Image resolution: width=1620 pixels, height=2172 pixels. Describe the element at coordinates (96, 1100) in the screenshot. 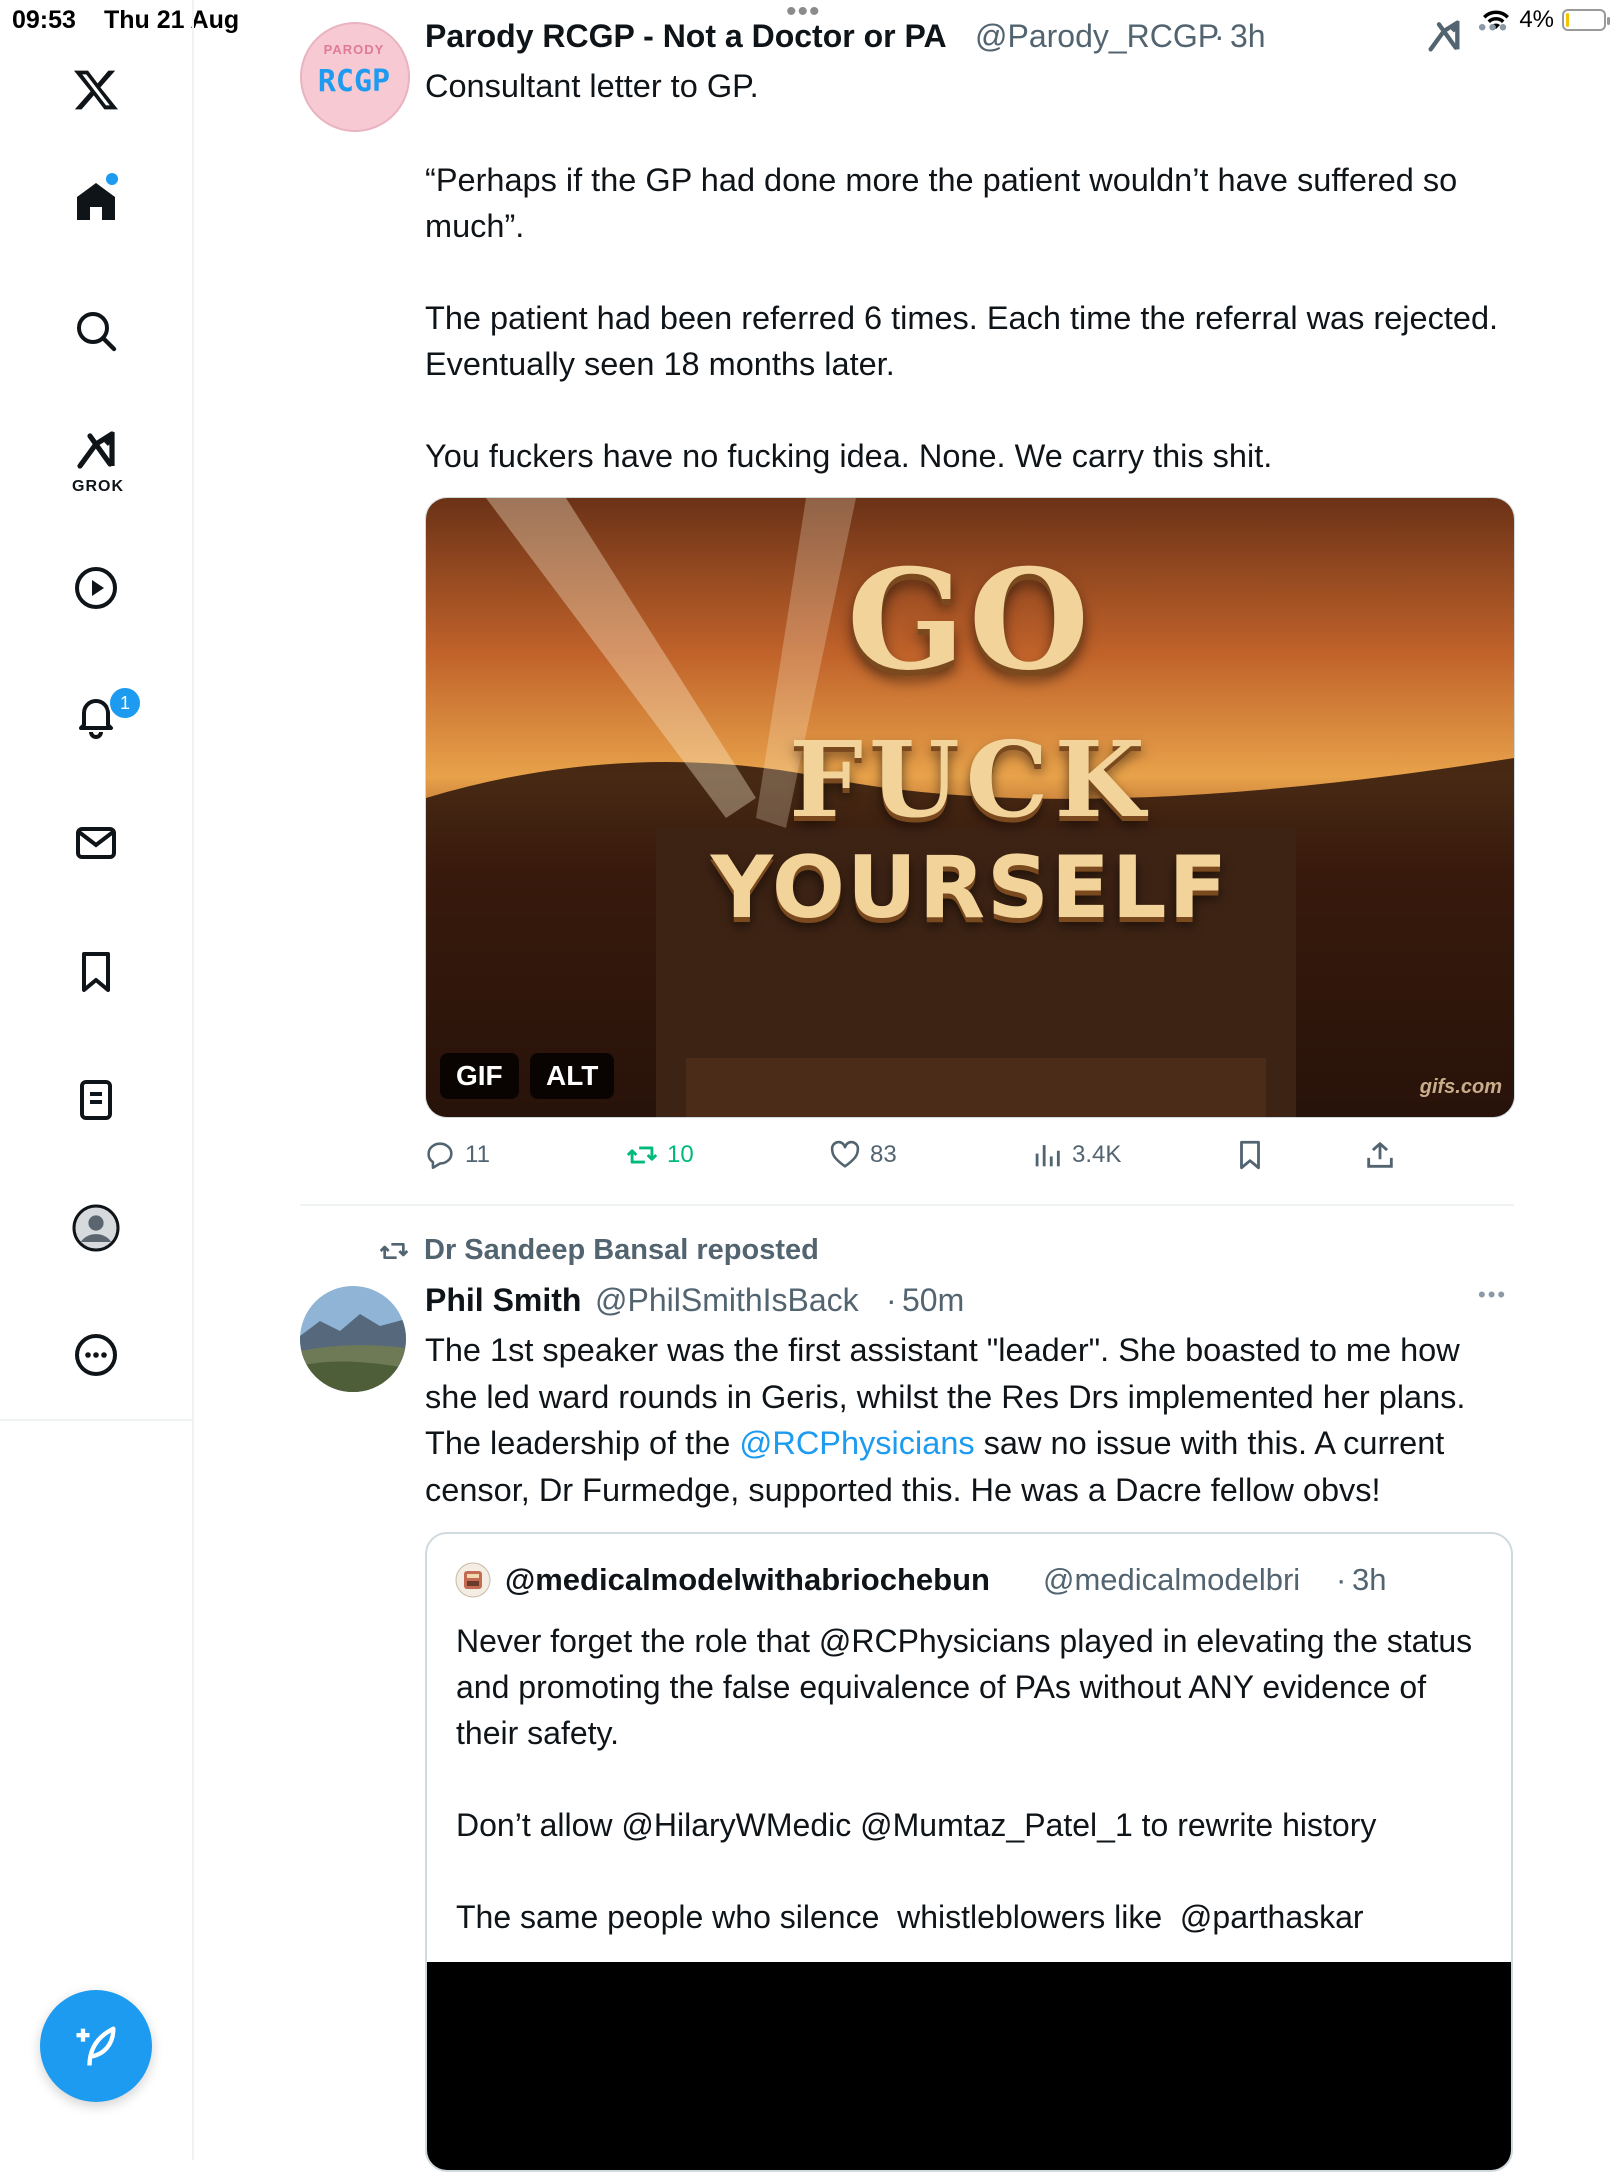

I see `lists-icon` at that location.